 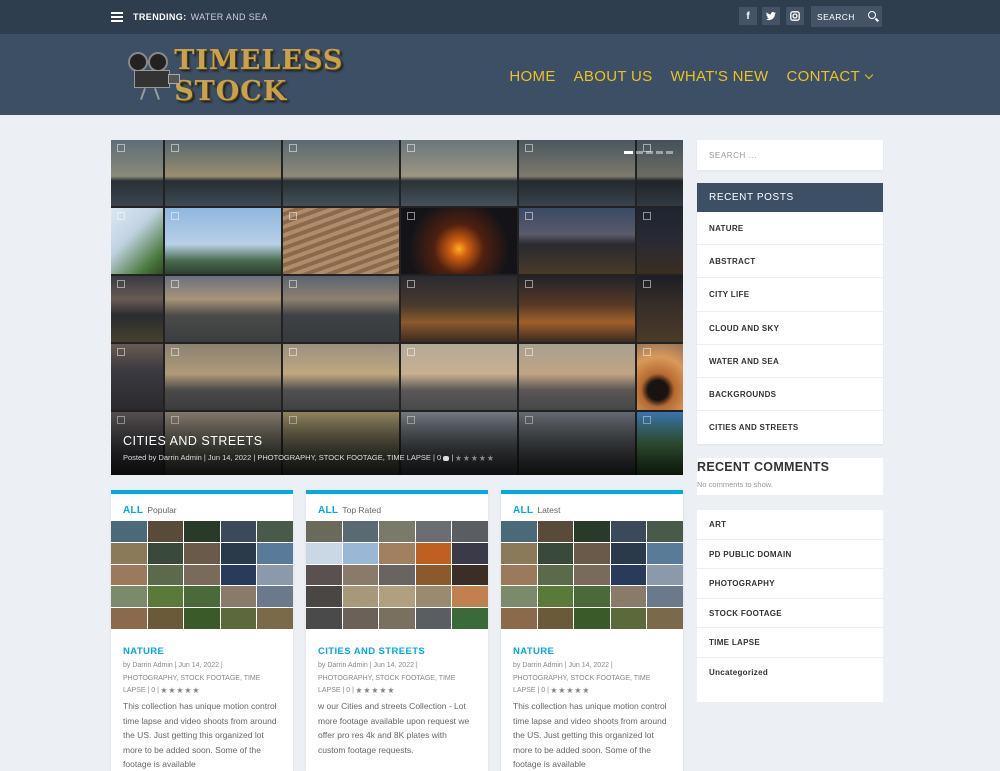 I want to click on category-link: PD PUBLIC DOMAIN, so click(x=790, y=555).